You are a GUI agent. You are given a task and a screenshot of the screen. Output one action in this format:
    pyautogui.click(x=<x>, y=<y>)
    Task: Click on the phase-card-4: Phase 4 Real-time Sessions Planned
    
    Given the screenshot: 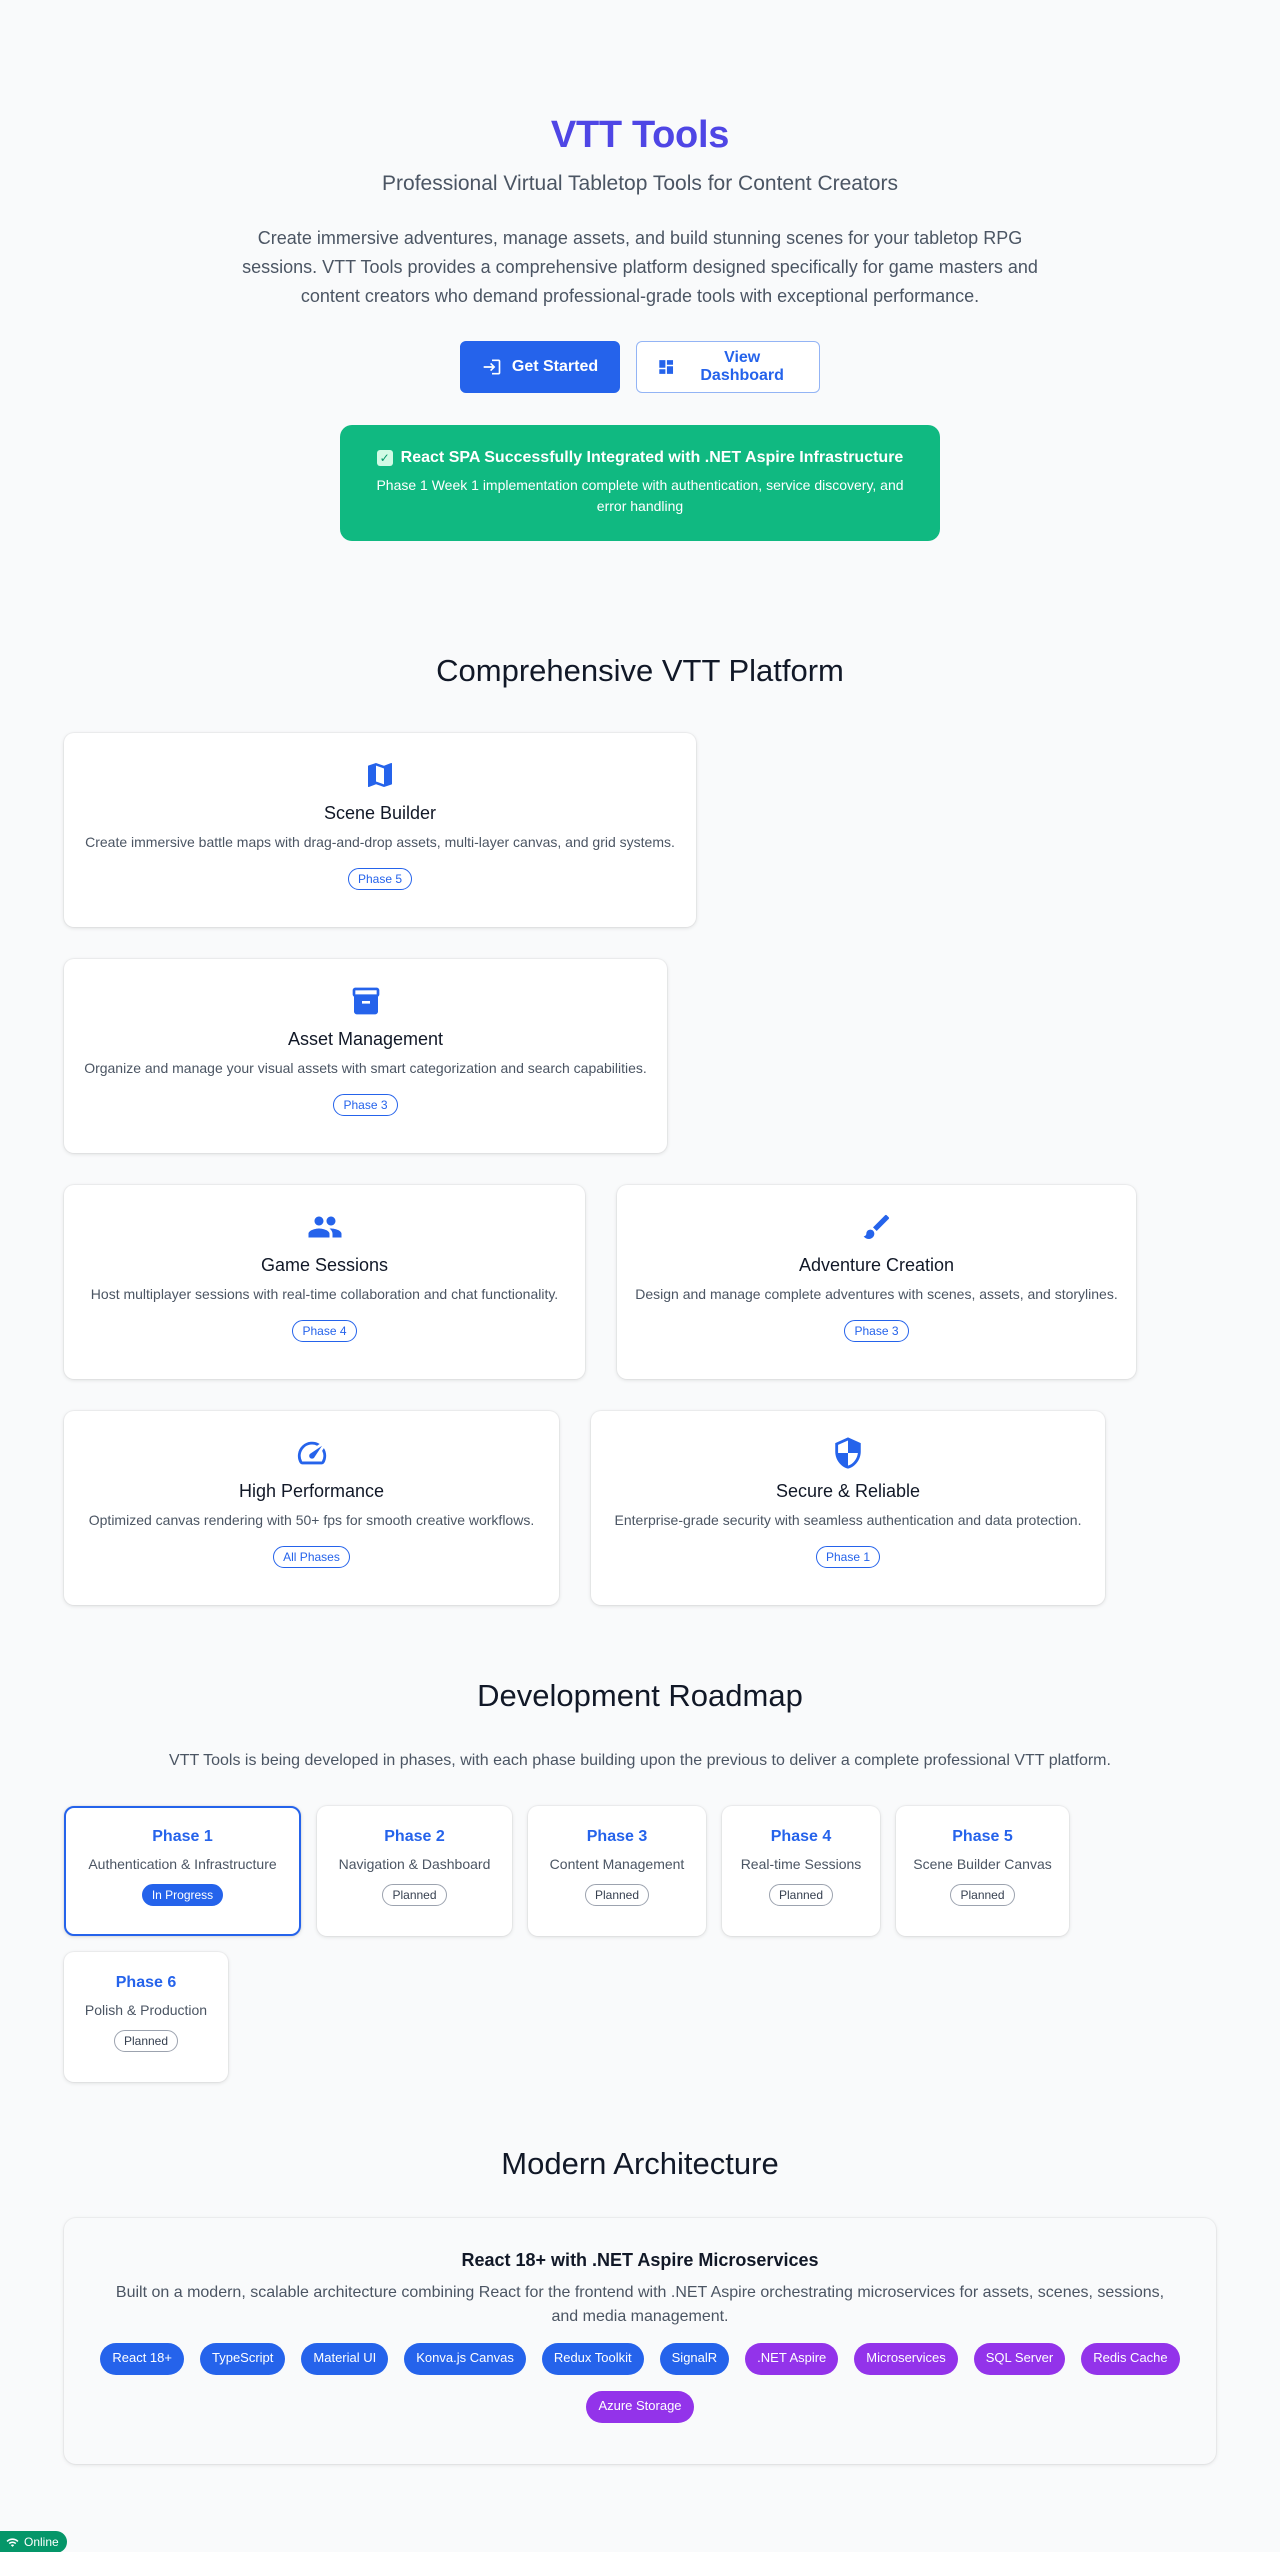 What is the action you would take?
    pyautogui.click(x=801, y=1871)
    